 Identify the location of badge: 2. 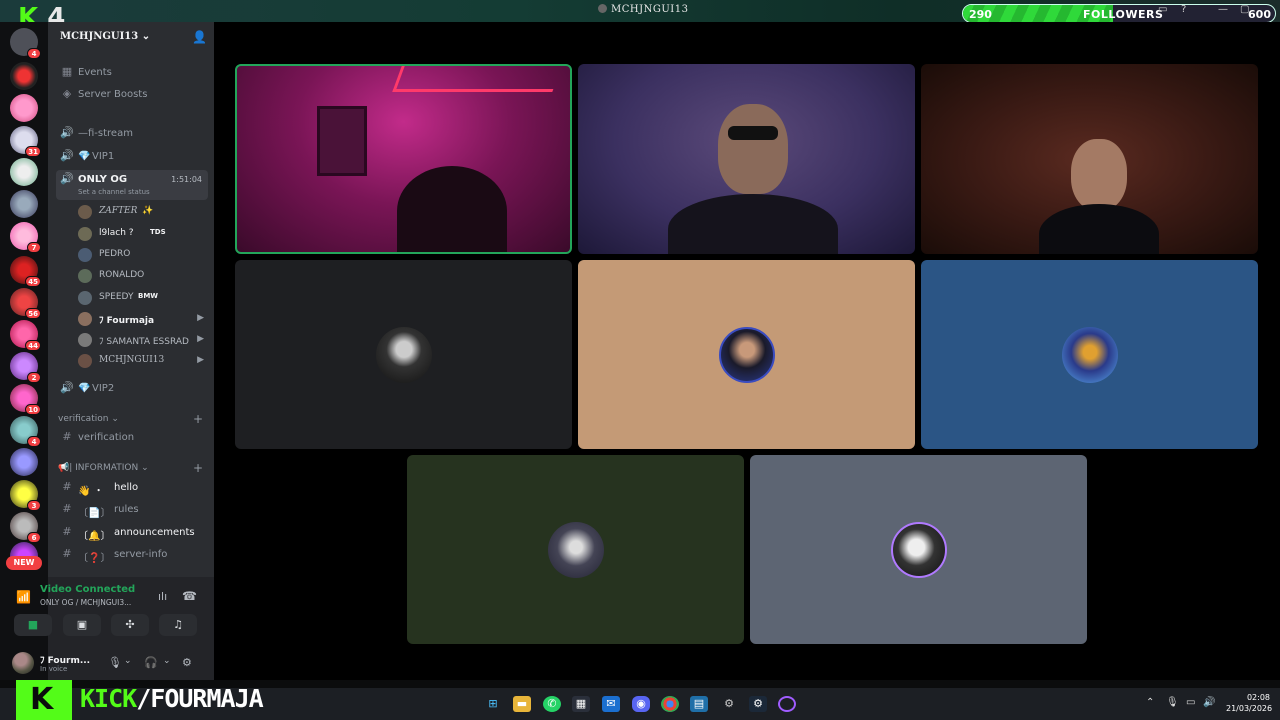
(34, 377).